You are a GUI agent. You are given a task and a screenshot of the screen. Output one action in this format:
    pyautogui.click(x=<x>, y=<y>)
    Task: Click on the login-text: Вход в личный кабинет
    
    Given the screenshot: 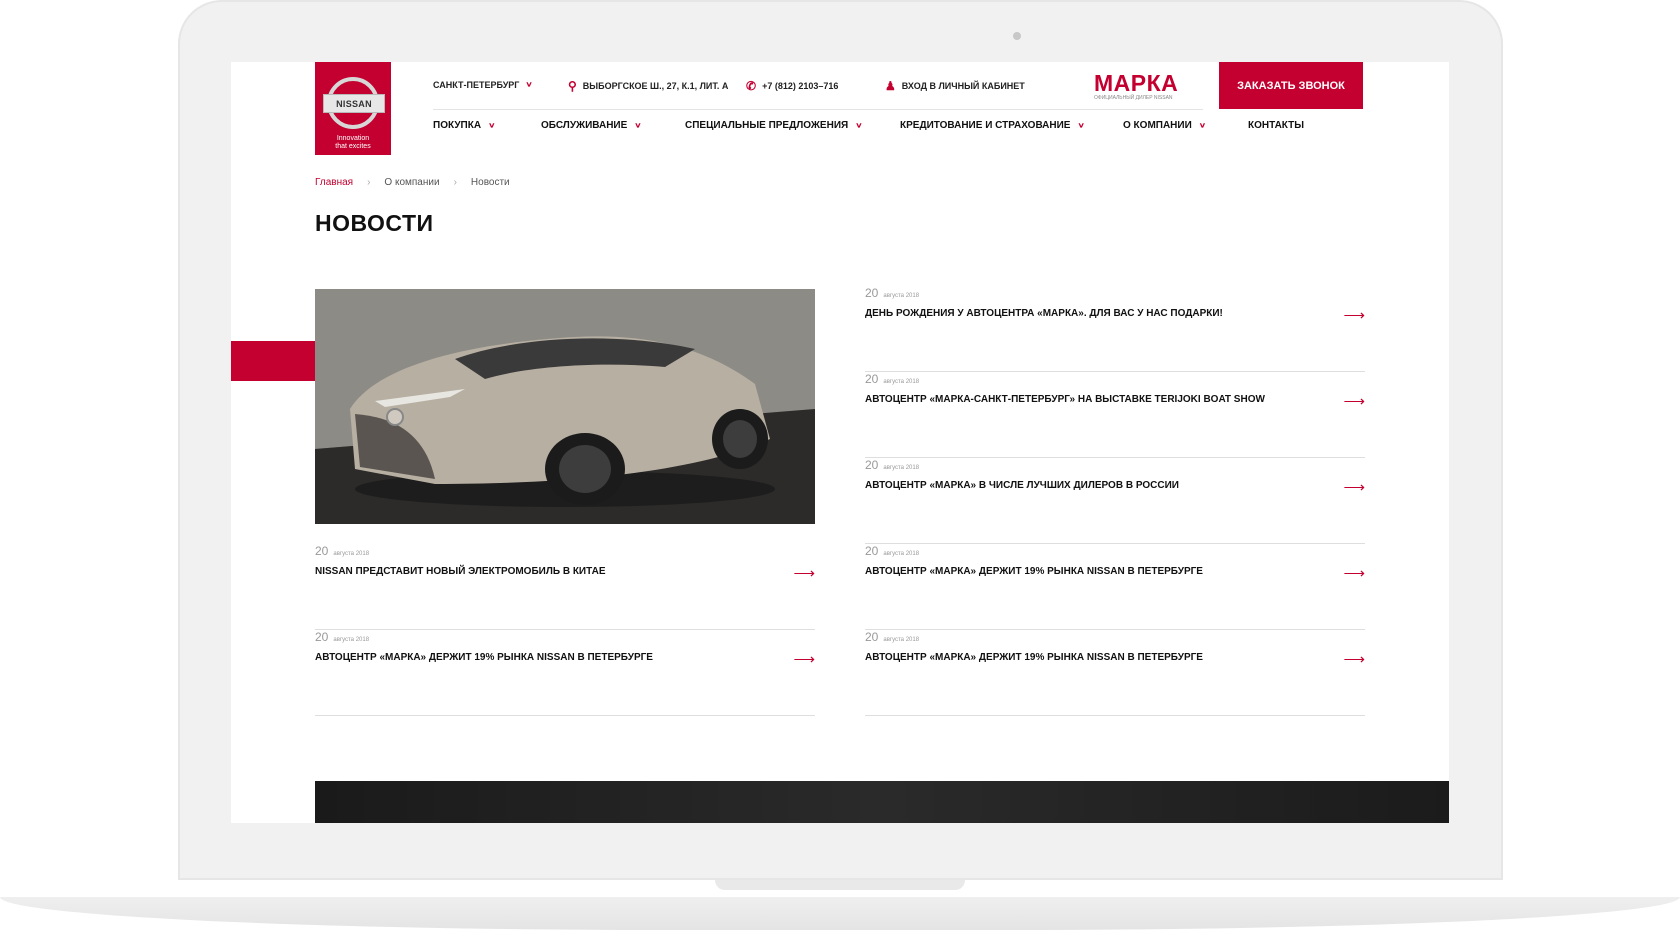 What is the action you would take?
    pyautogui.click(x=963, y=86)
    